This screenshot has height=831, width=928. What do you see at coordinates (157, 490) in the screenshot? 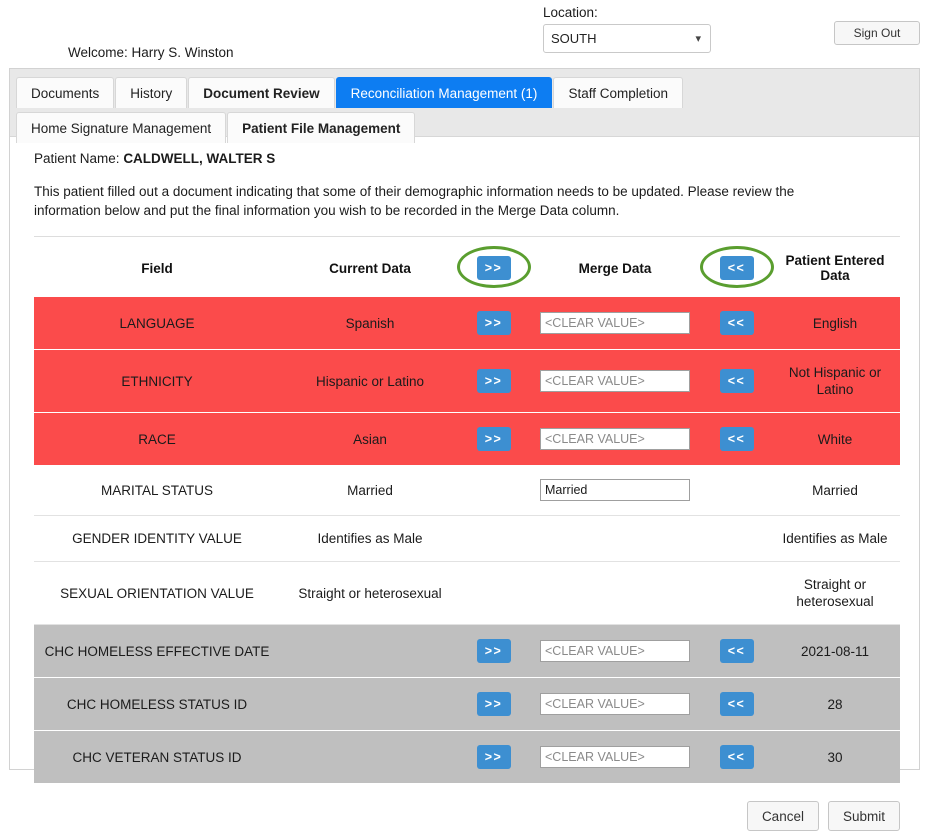
I see `cell-field: MARITAL STATUS` at bounding box center [157, 490].